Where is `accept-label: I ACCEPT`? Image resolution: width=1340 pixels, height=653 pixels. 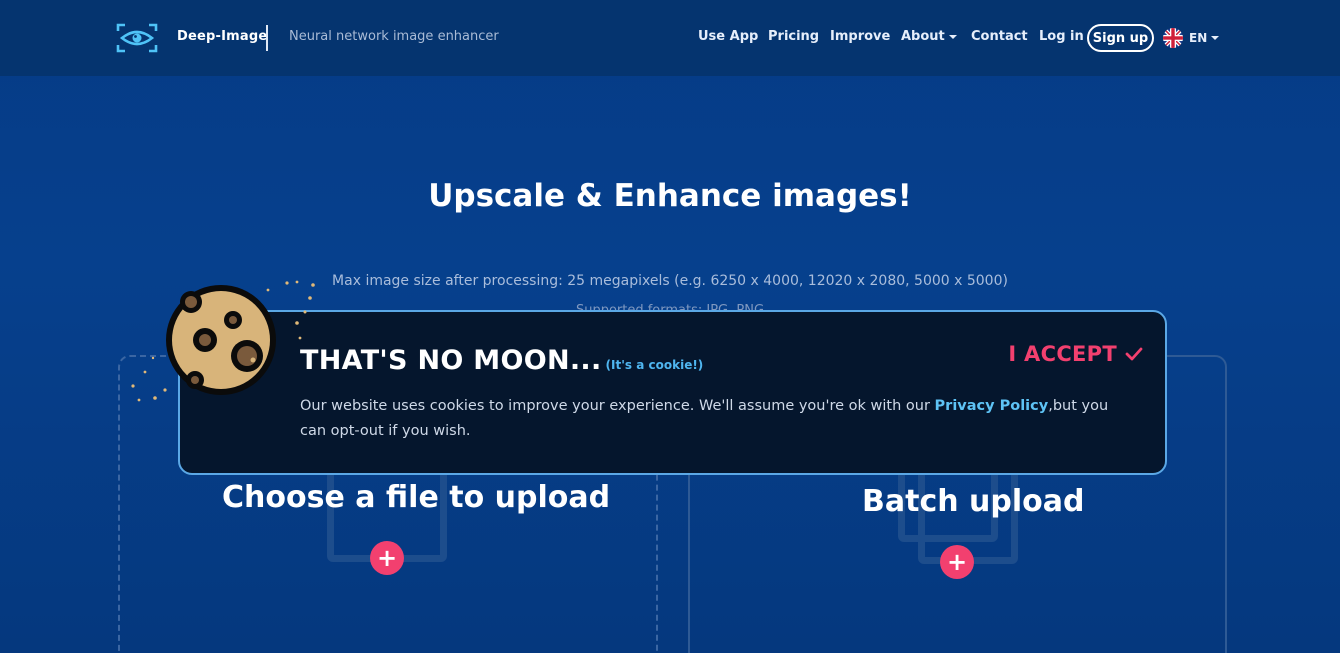
accept-label: I ACCEPT is located at coordinates (1062, 354).